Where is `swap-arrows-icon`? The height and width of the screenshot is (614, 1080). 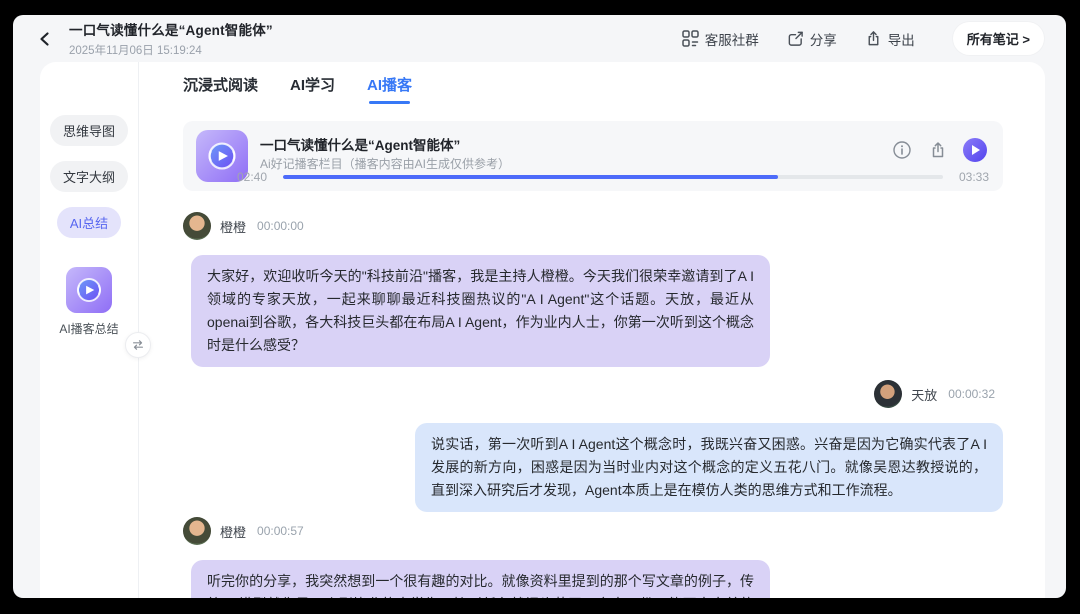 swap-arrows-icon is located at coordinates (138, 345).